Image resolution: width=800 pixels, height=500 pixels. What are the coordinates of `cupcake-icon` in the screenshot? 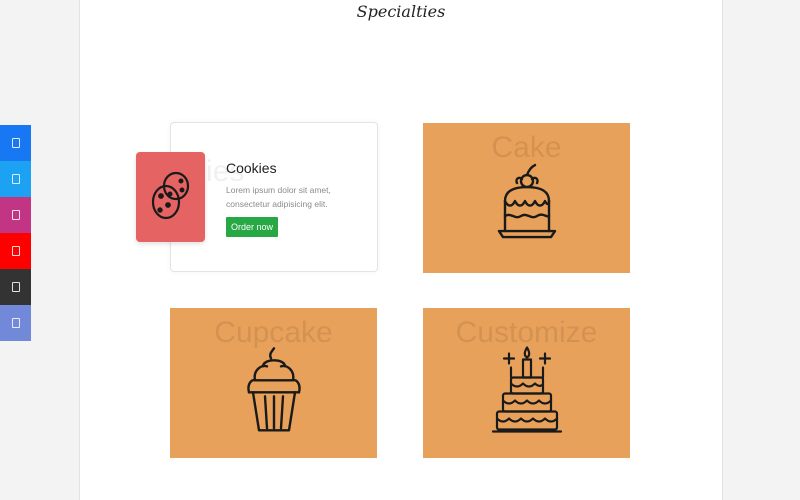 It's located at (273, 389).